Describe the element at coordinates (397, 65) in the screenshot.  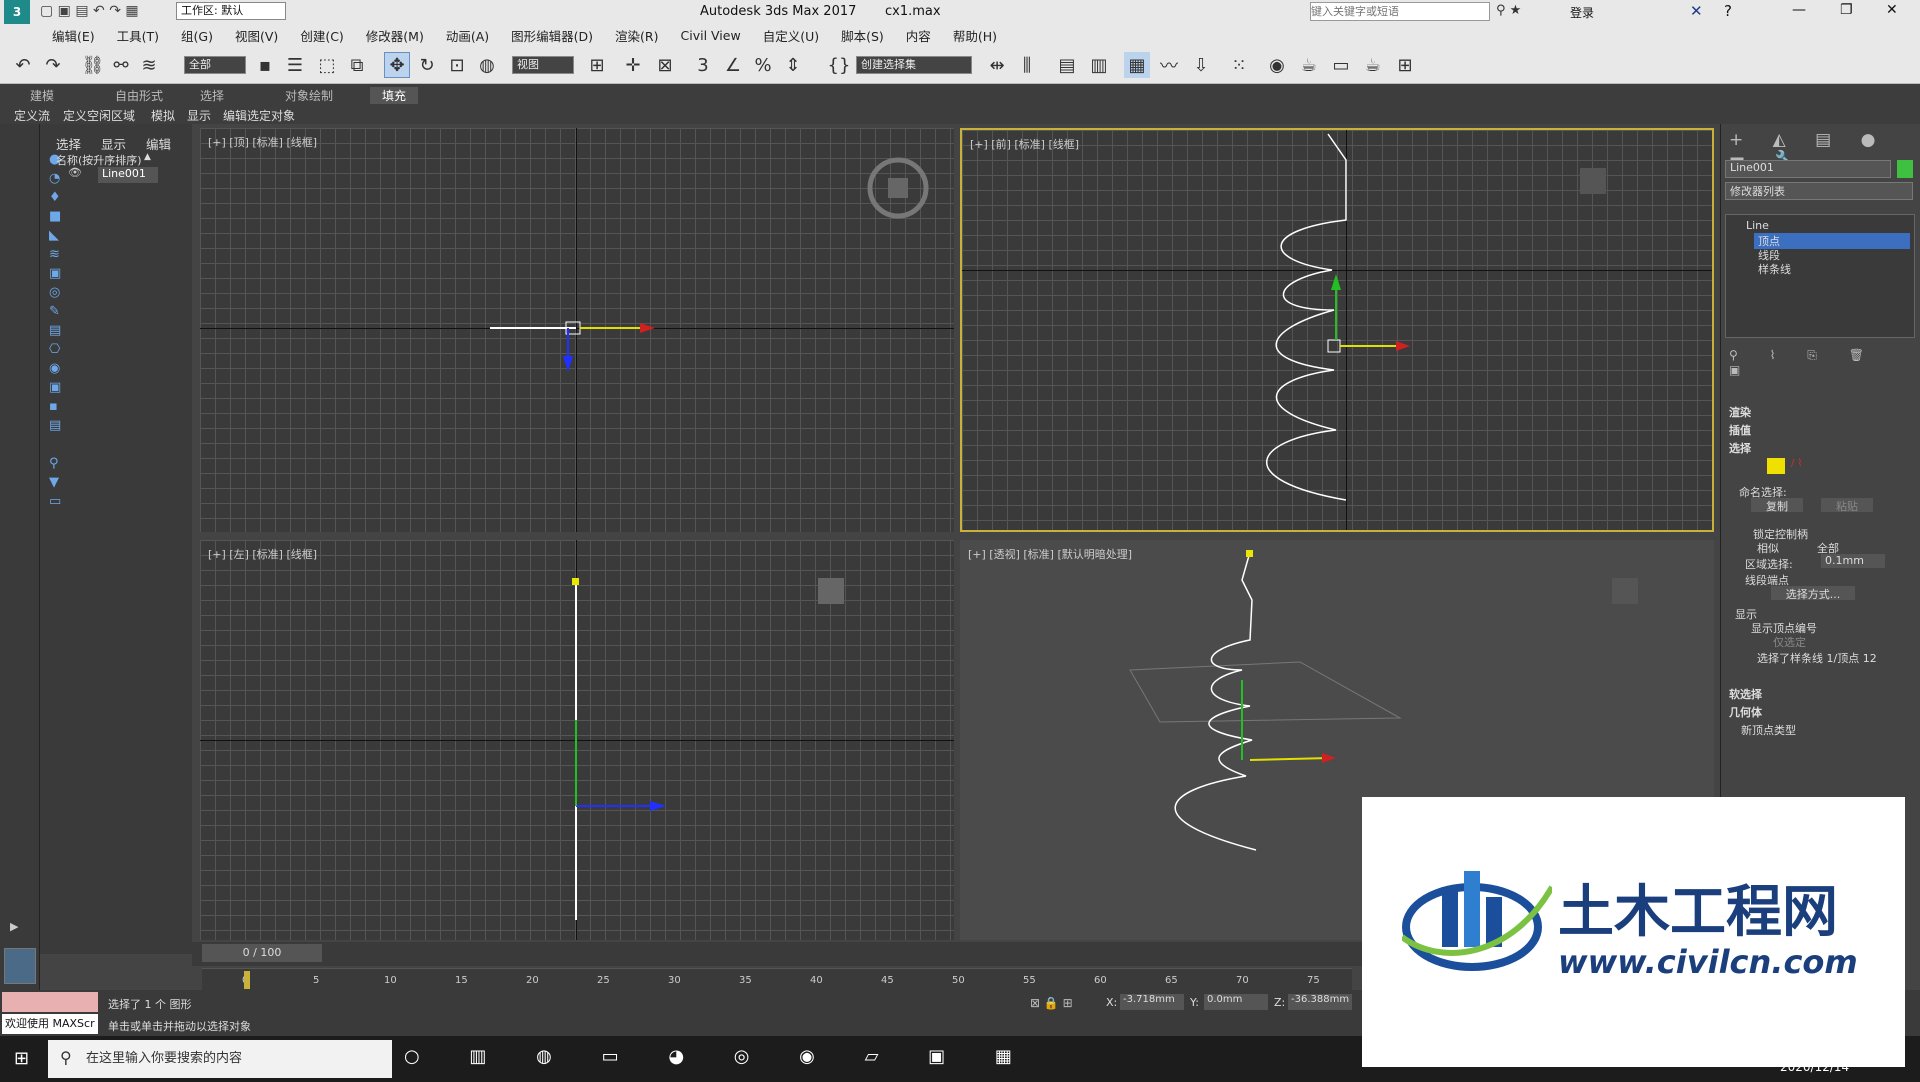
I see `move-icon: ✥` at that location.